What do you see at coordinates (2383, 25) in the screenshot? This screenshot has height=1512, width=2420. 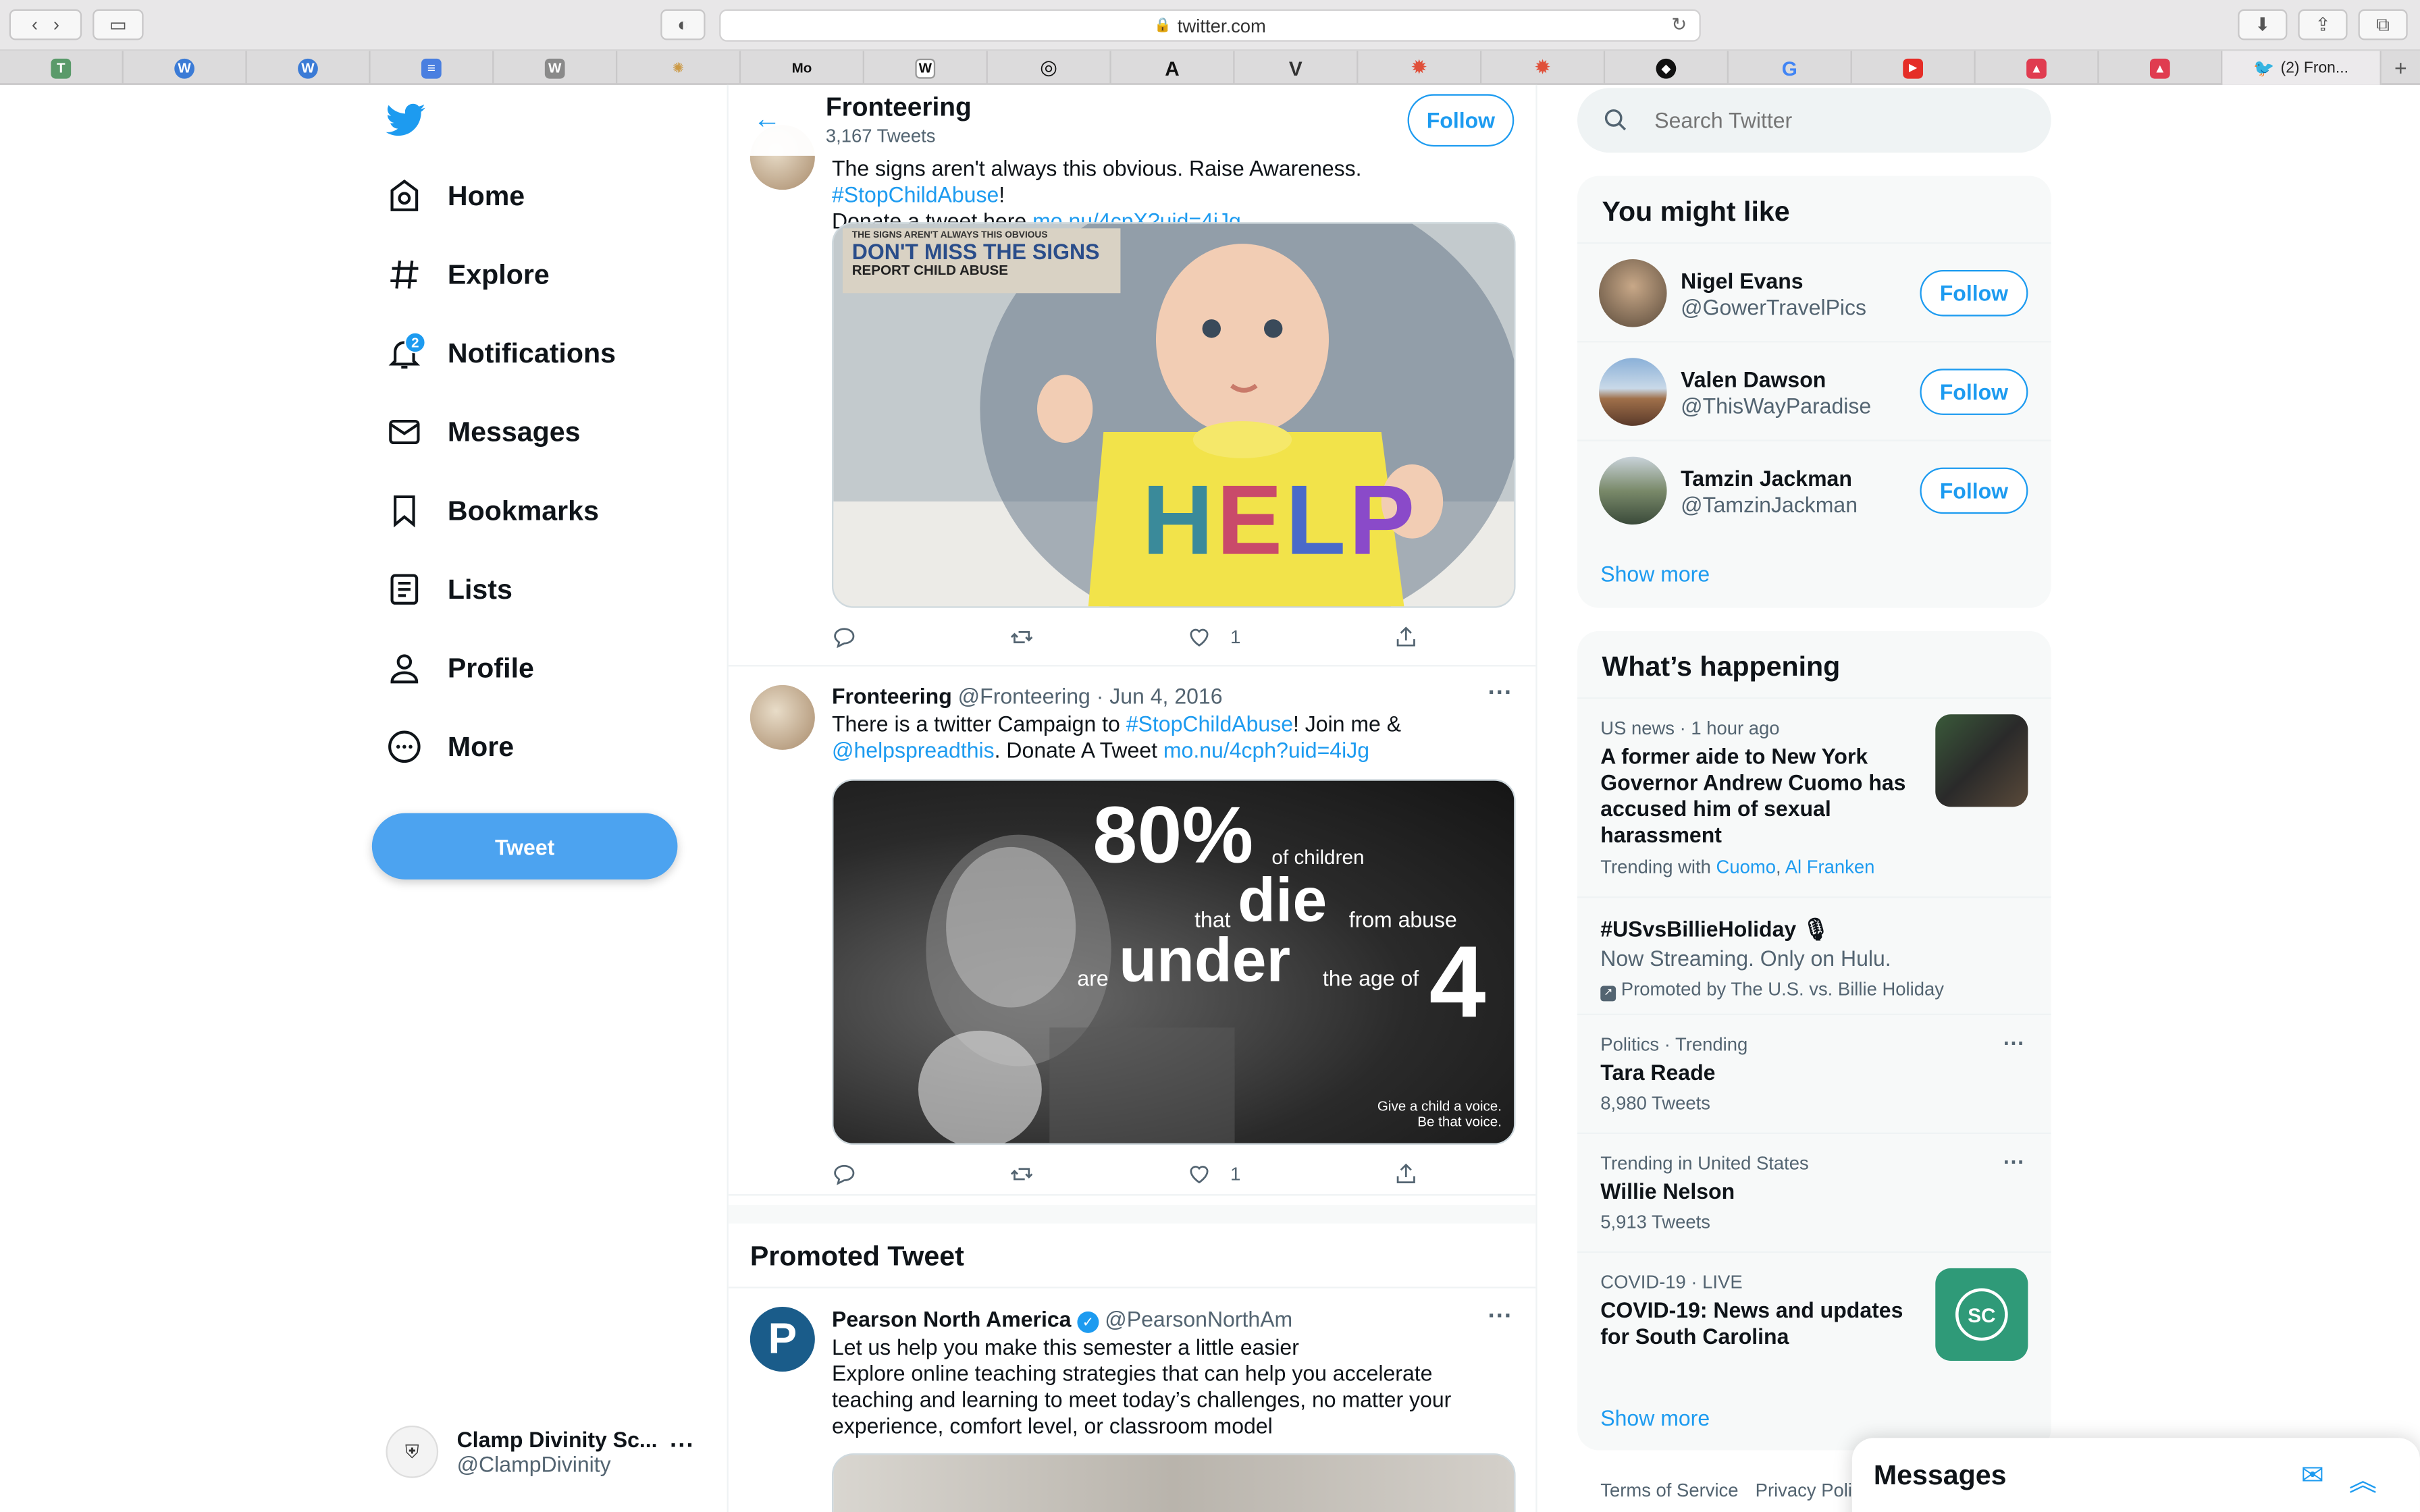 I see `tab-overview-button: ⧉` at bounding box center [2383, 25].